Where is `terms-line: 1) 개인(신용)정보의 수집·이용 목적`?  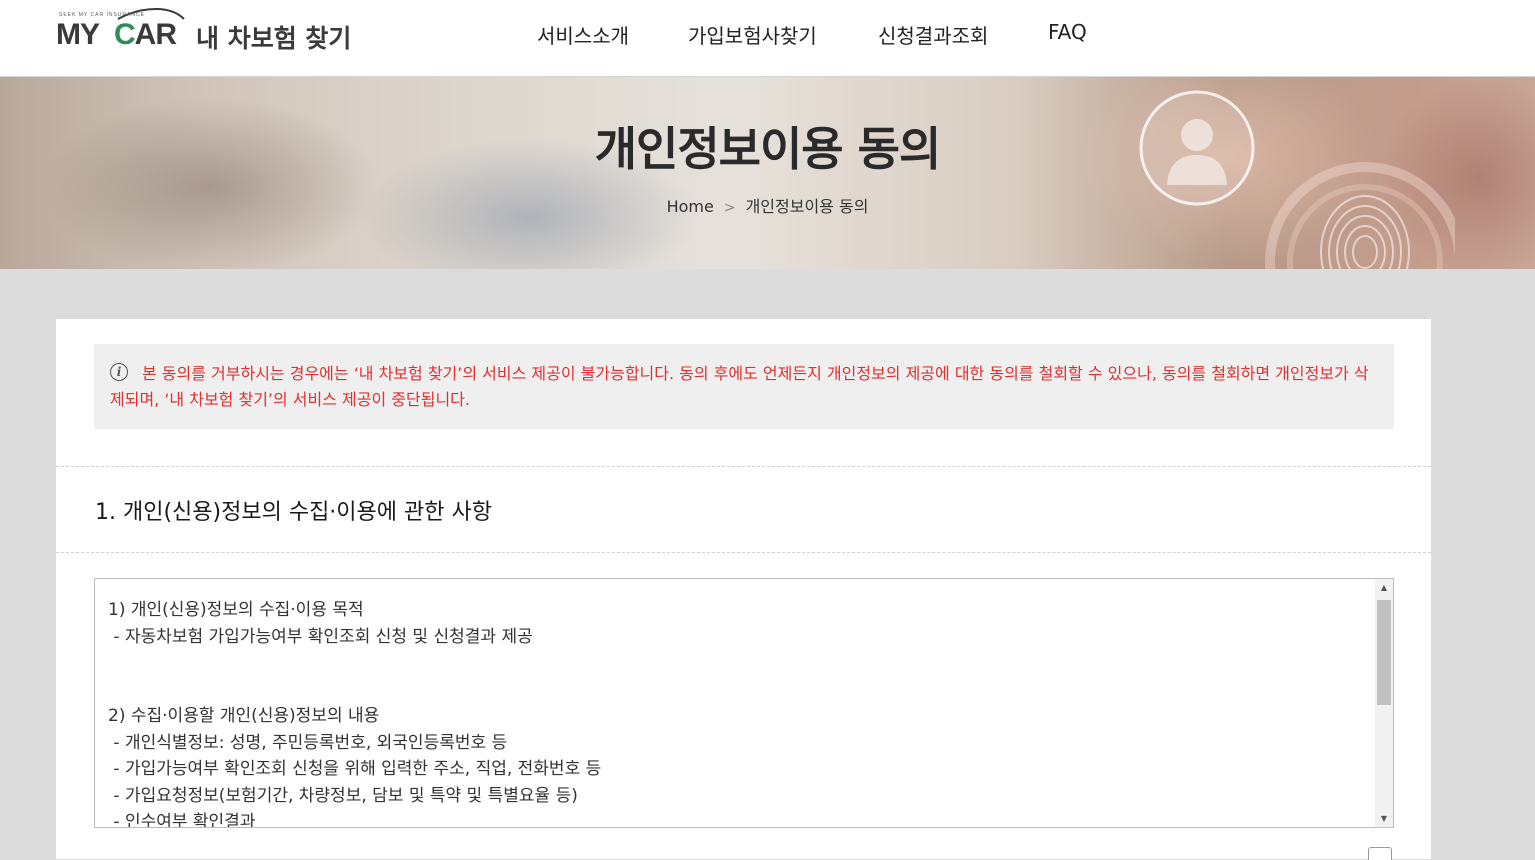 terms-line: 1) 개인(신용)정보의 수집·이용 목적 is located at coordinates (236, 610).